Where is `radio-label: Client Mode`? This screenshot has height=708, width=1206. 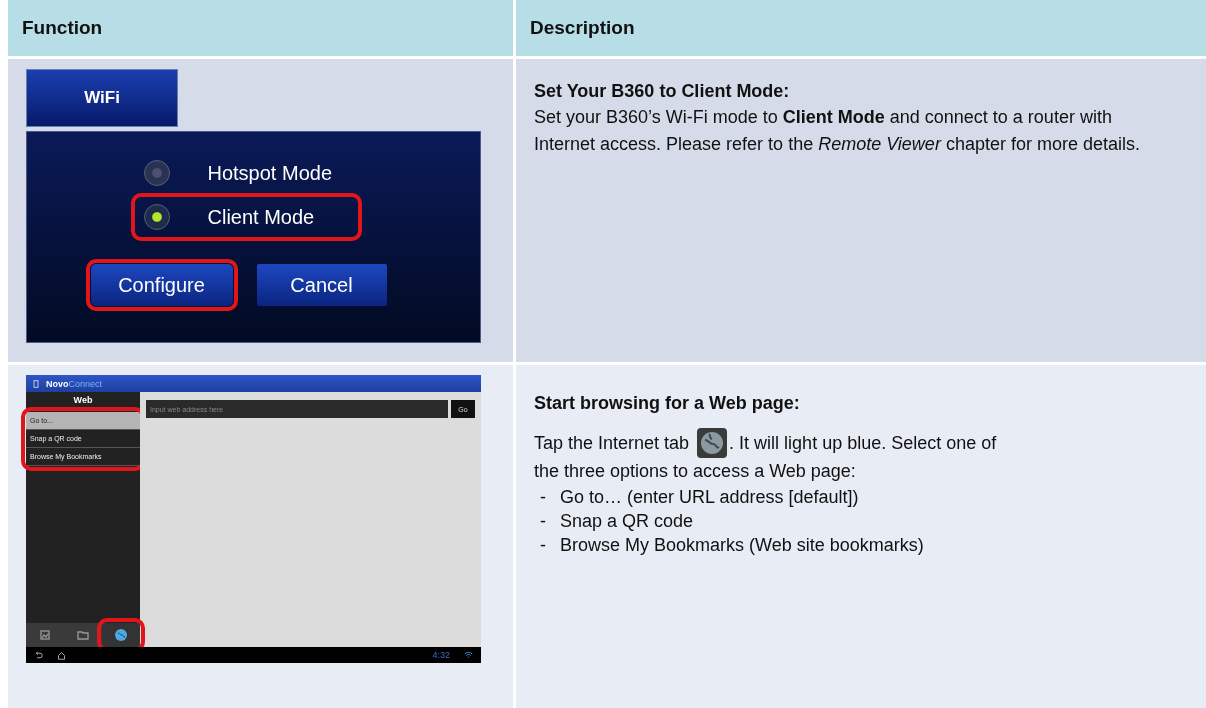
radio-label: Client Mode is located at coordinates (261, 217).